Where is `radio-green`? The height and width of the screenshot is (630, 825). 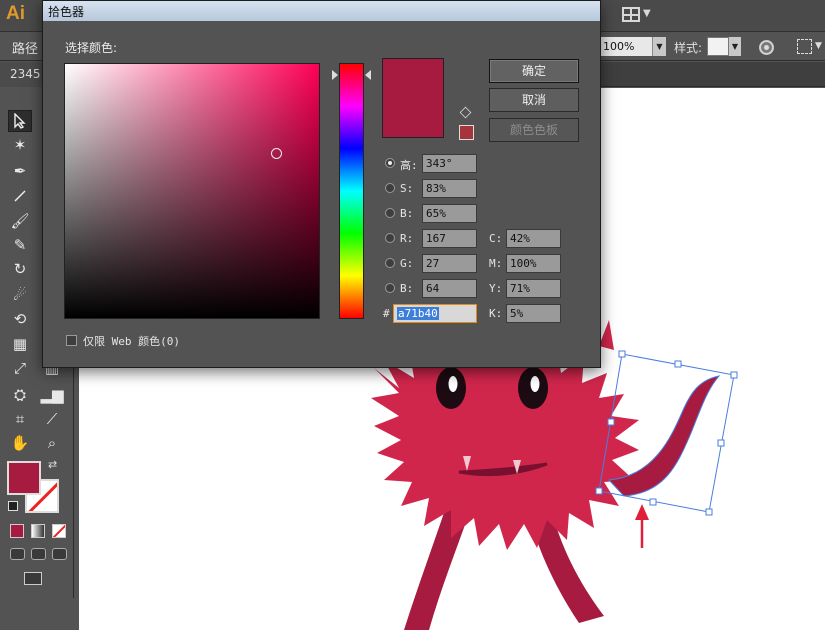
radio-green is located at coordinates (390, 263).